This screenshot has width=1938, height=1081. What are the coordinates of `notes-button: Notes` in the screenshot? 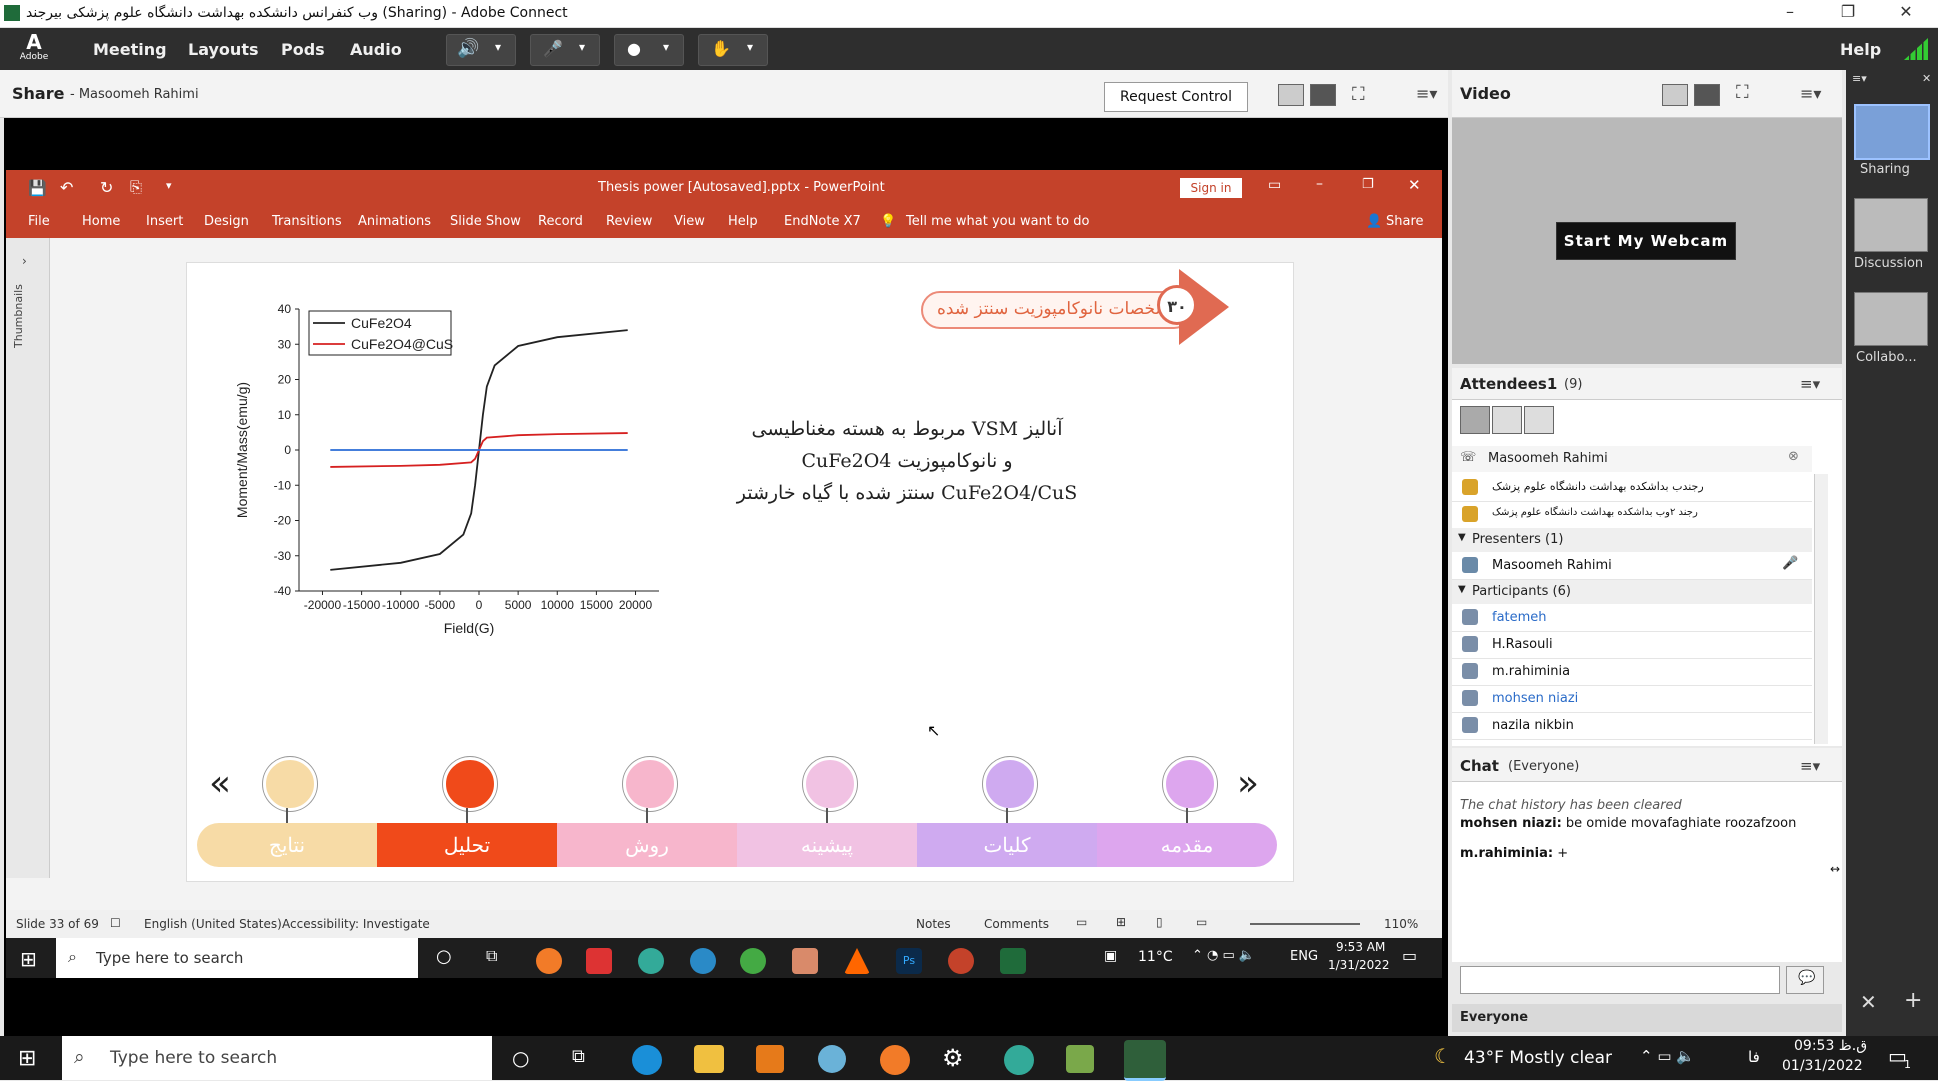 It's located at (933, 924).